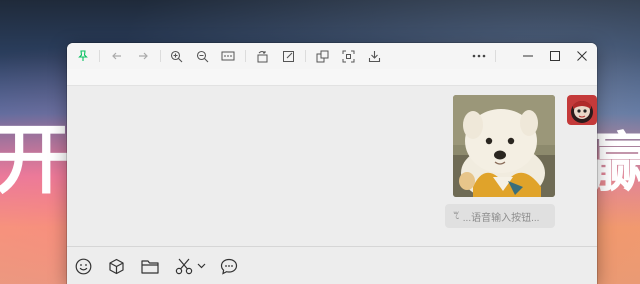 This screenshot has height=284, width=640. Describe the element at coordinates (332, 265) in the screenshot. I see `input-toolbar` at that location.